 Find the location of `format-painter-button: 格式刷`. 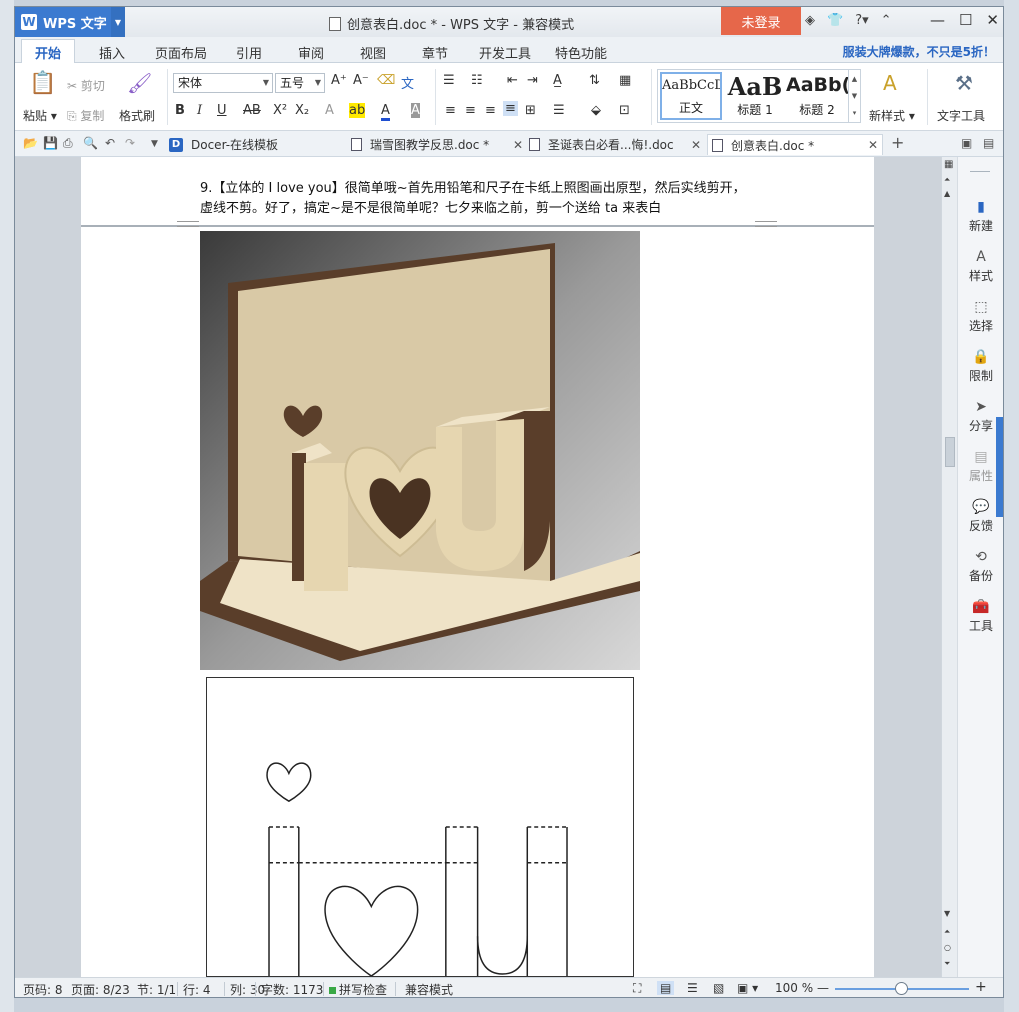

format-painter-button: 格式刷 is located at coordinates (137, 115).